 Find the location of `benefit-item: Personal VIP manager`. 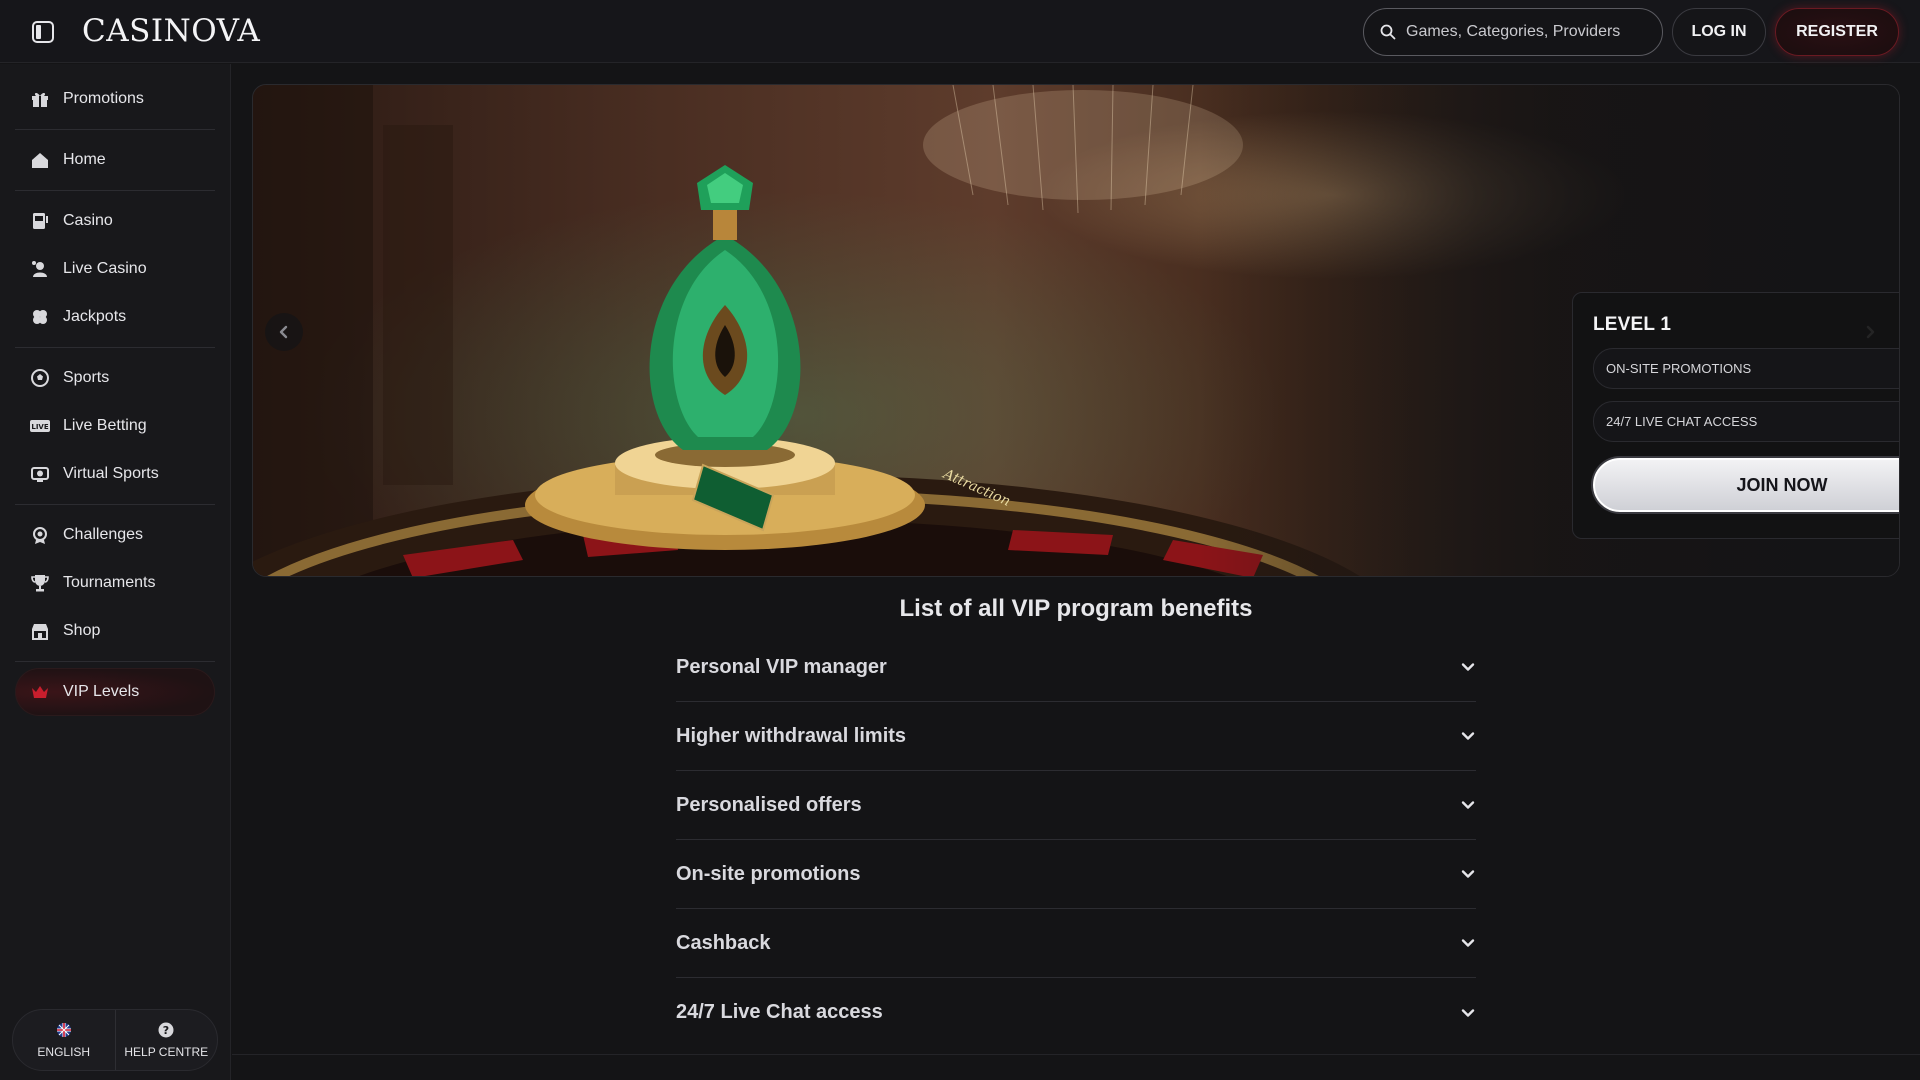

benefit-item: Personal VIP manager is located at coordinates (1076, 667).